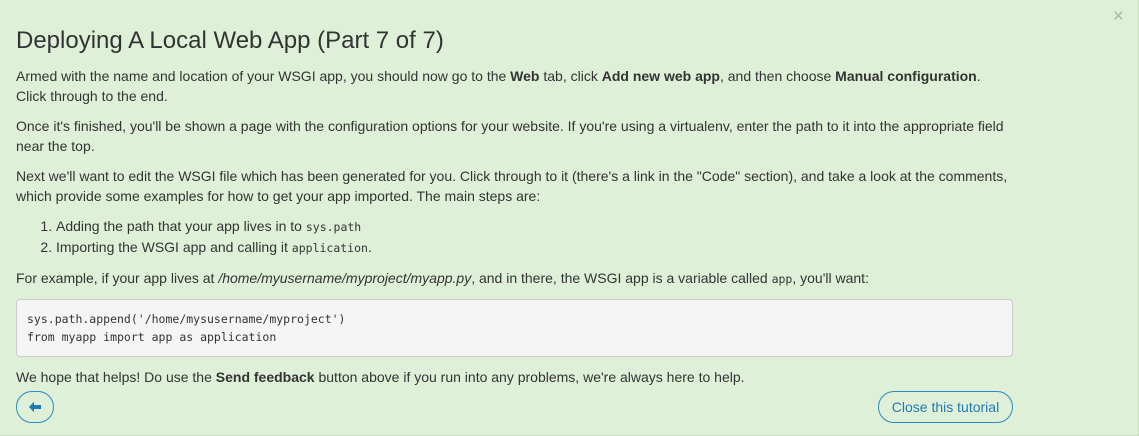  I want to click on example-text-1: For example, if your app lives at, so click(117, 278).